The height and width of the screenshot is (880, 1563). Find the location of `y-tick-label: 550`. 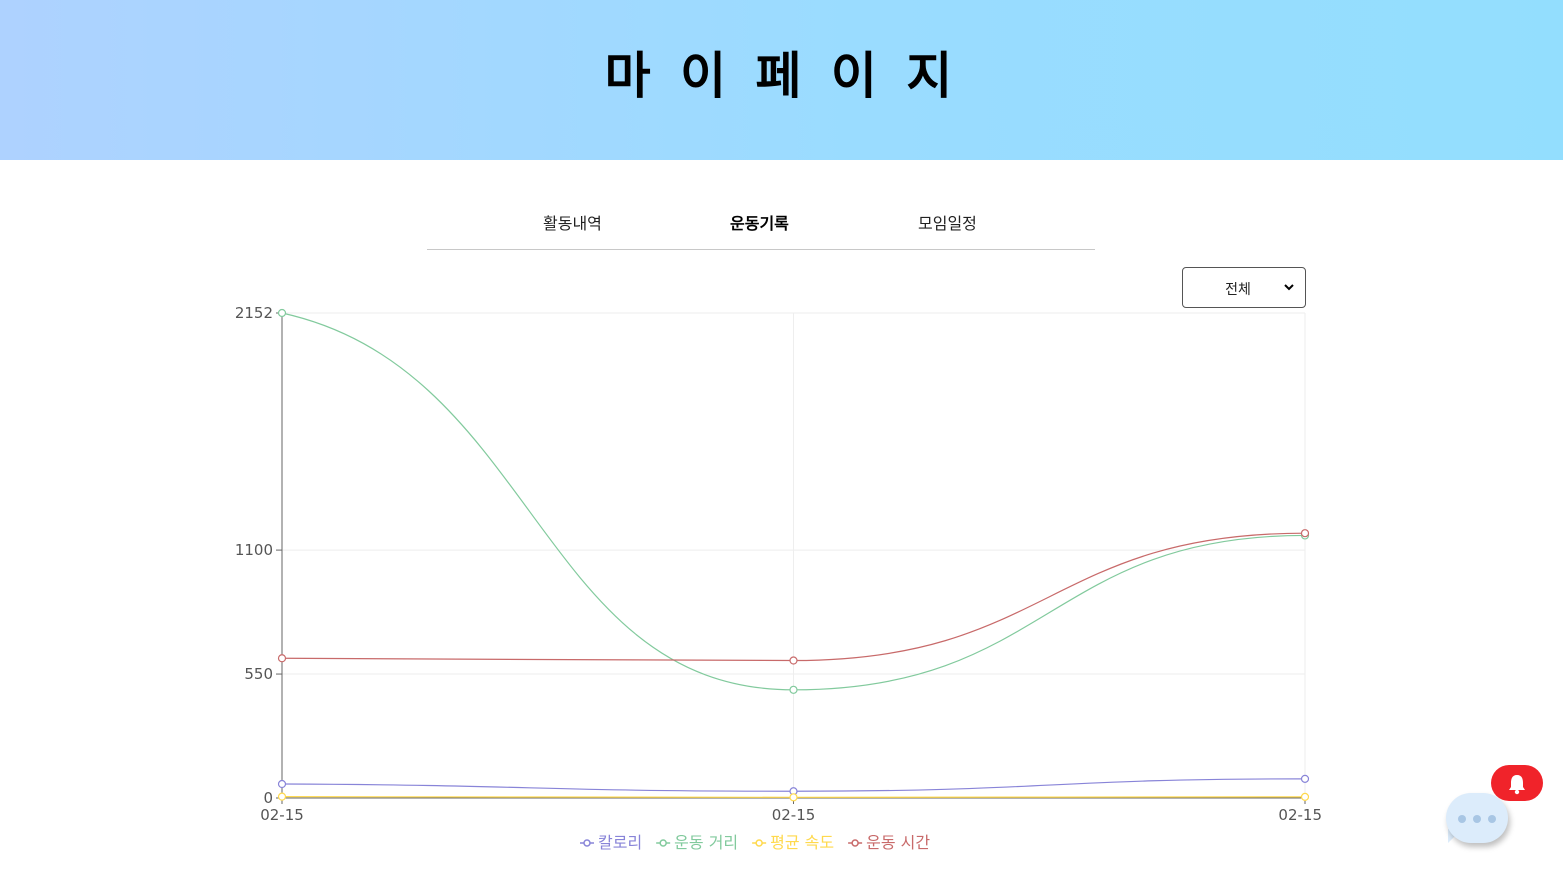

y-tick-label: 550 is located at coordinates (258, 674).